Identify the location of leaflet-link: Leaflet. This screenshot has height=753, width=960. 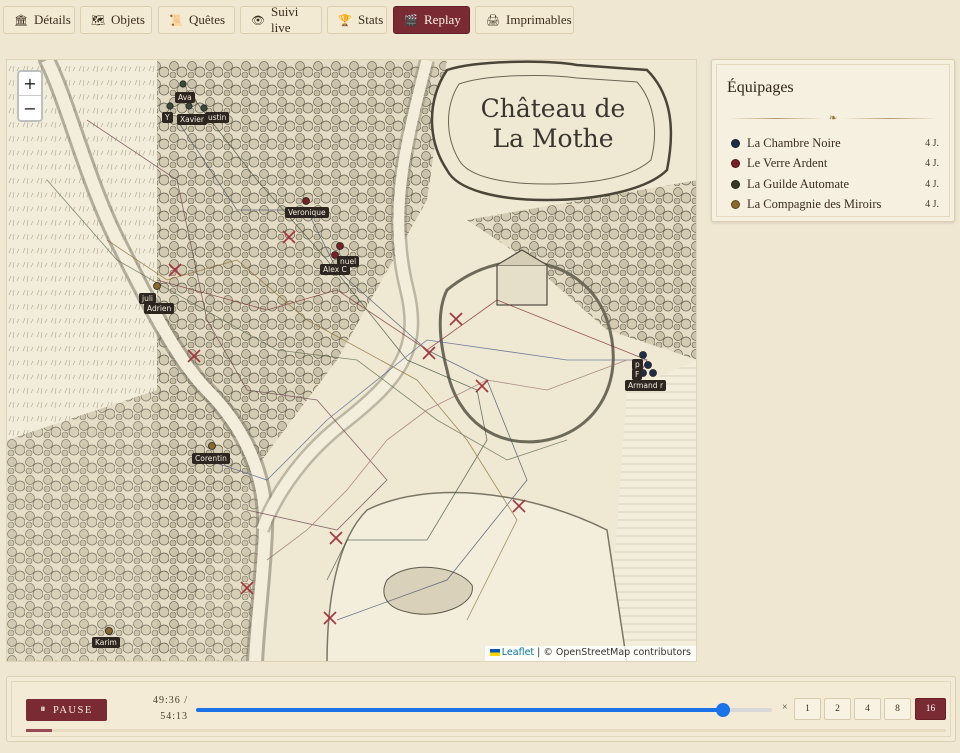
(518, 652).